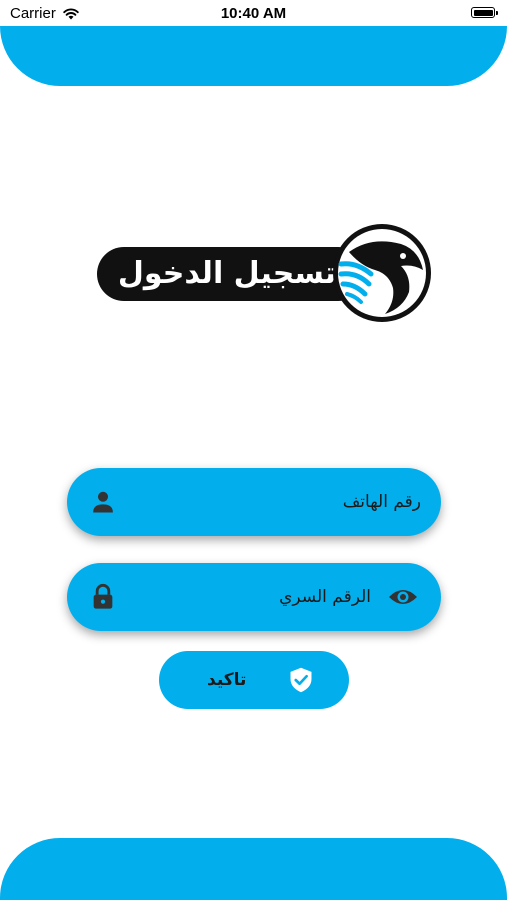  Describe the element at coordinates (381, 502) in the screenshot. I see `phone-label: رقم الهاتف` at that location.